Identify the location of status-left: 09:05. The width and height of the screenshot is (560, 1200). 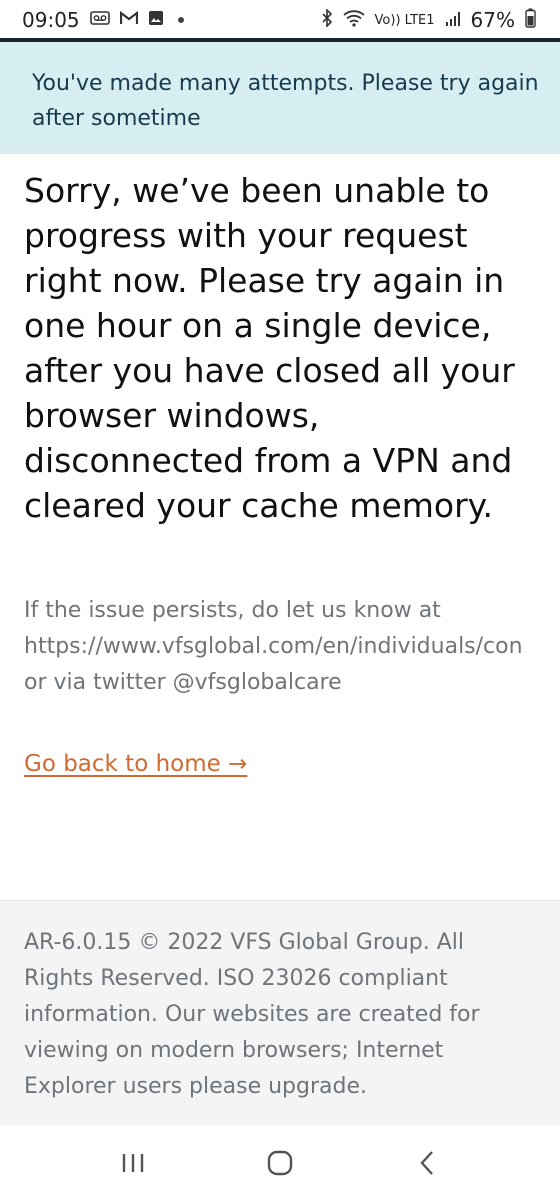
(103, 20).